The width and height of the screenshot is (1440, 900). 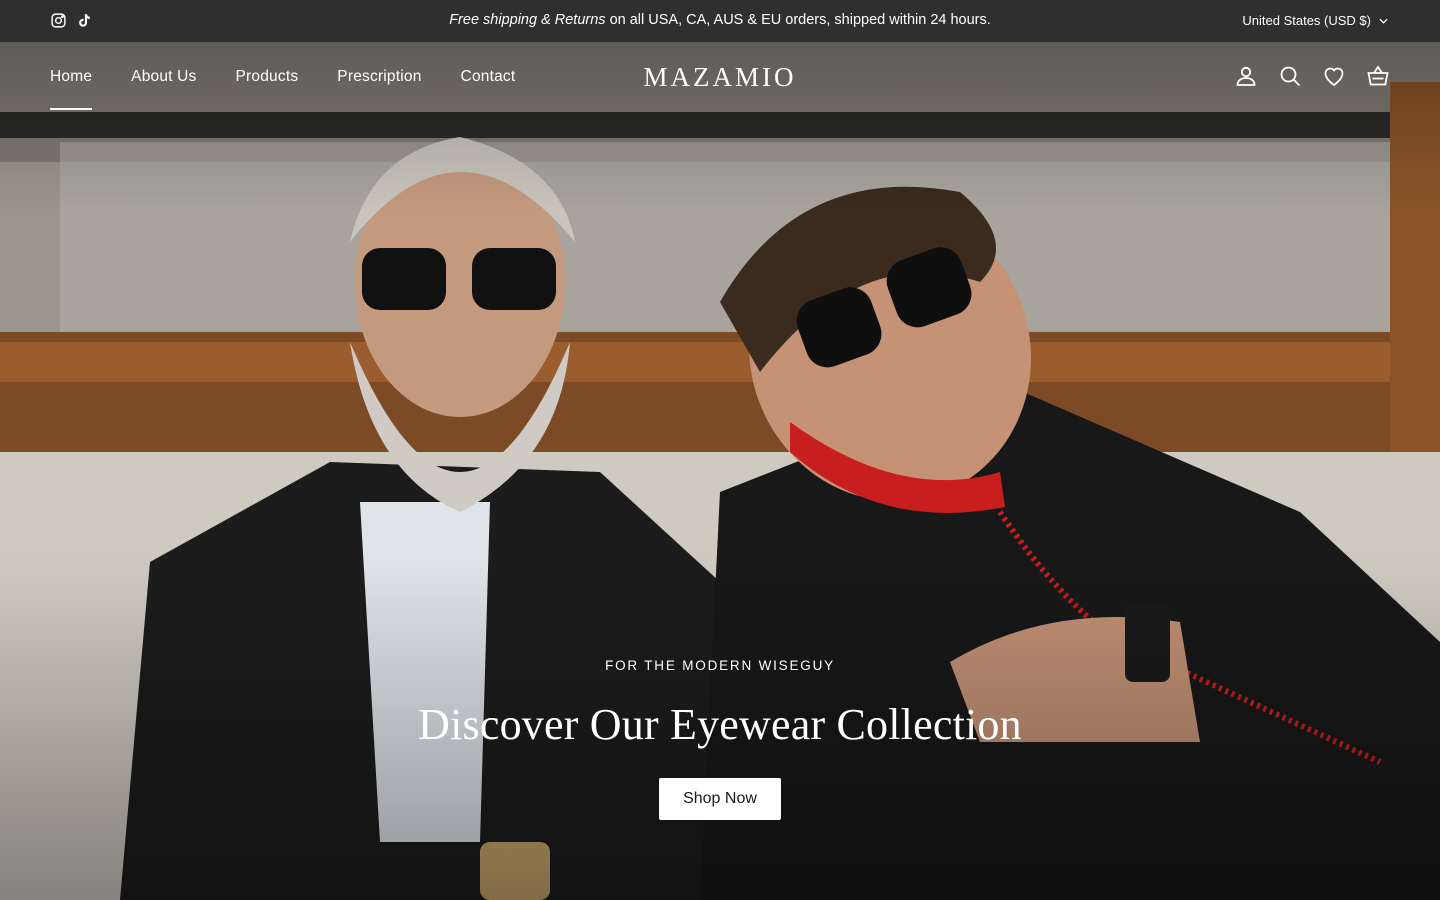 What do you see at coordinates (1306, 20) in the screenshot?
I see `currency-label: United States (USD $)` at bounding box center [1306, 20].